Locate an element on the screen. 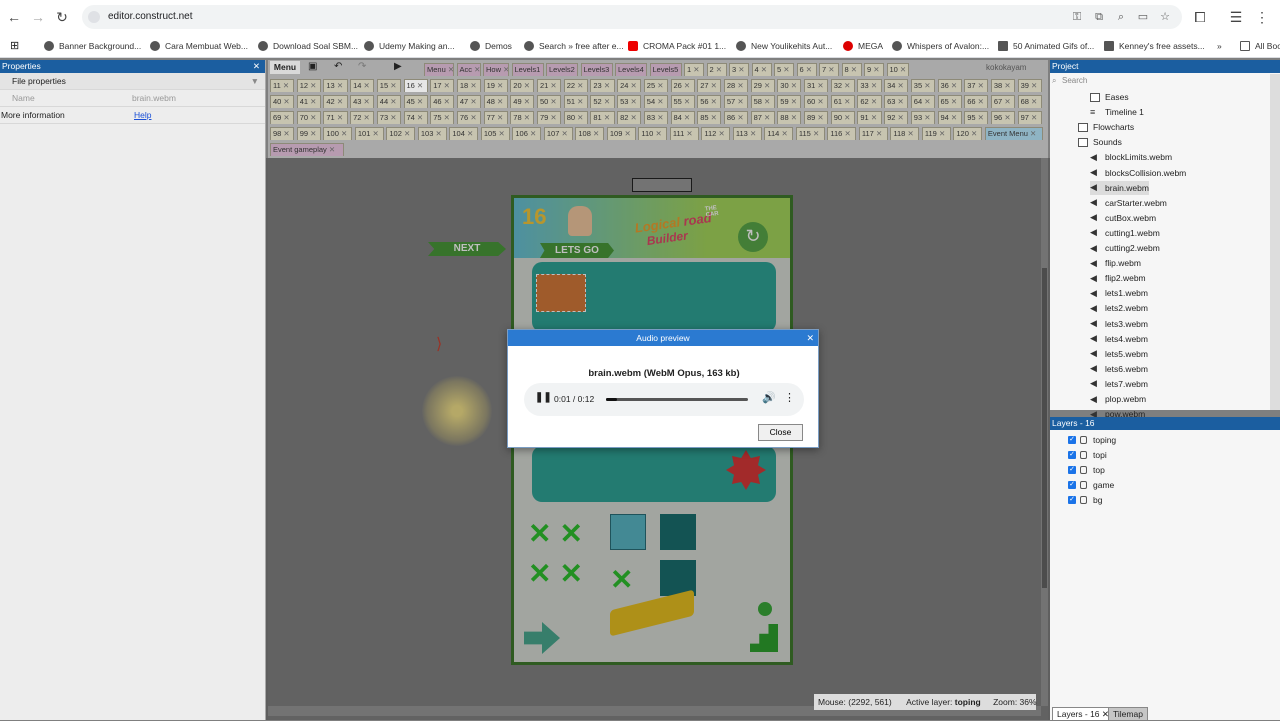 This screenshot has height=721, width=1280. tab-50: 50 ✕ is located at coordinates (549, 101).